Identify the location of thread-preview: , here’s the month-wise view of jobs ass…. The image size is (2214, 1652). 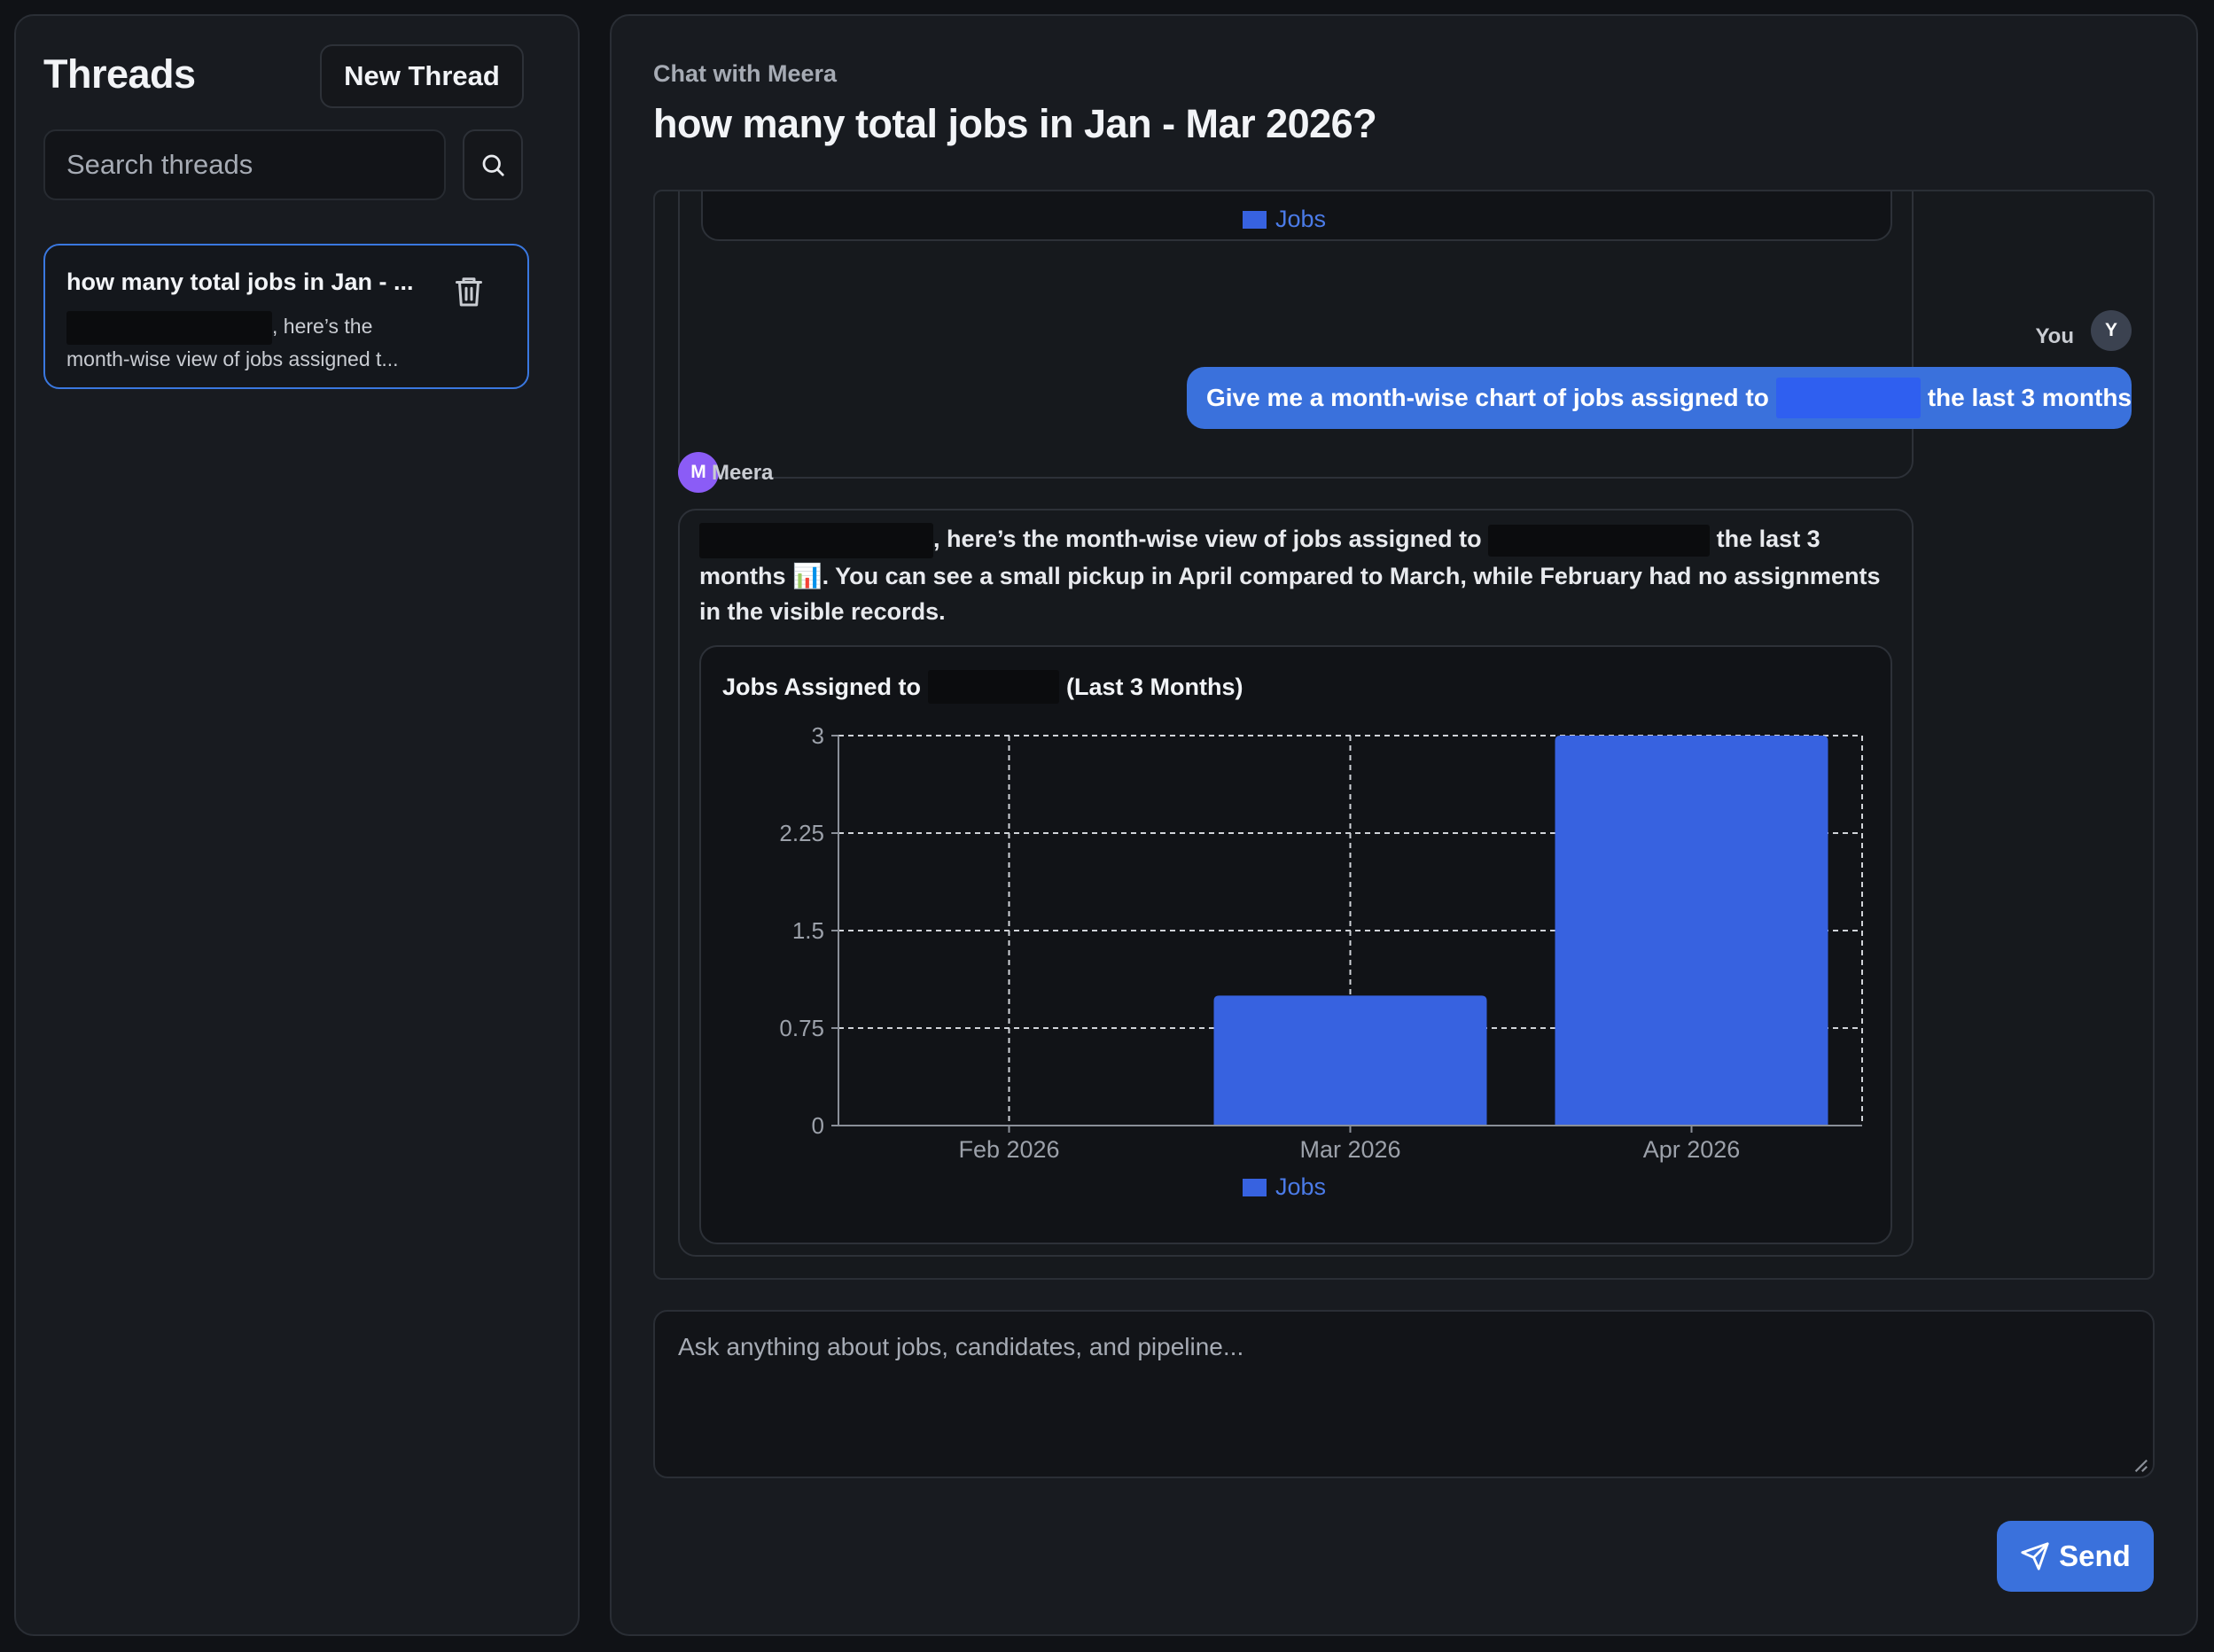
(252, 342).